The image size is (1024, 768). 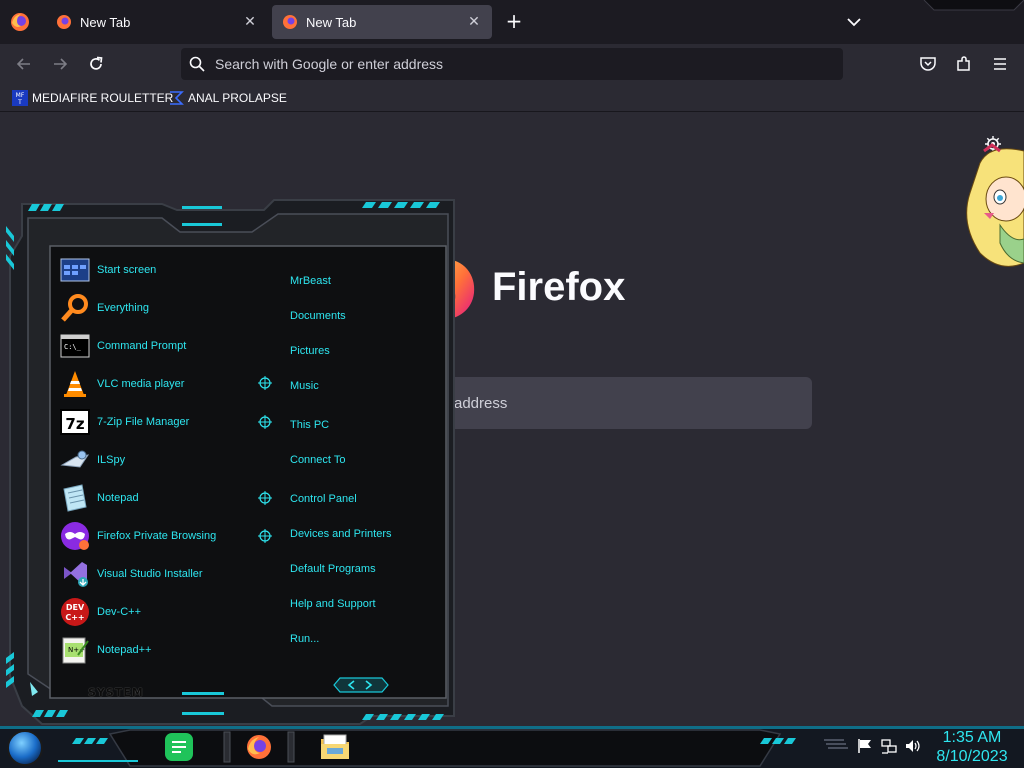 I want to click on start-right-this-pc: This PC, so click(x=309, y=425).